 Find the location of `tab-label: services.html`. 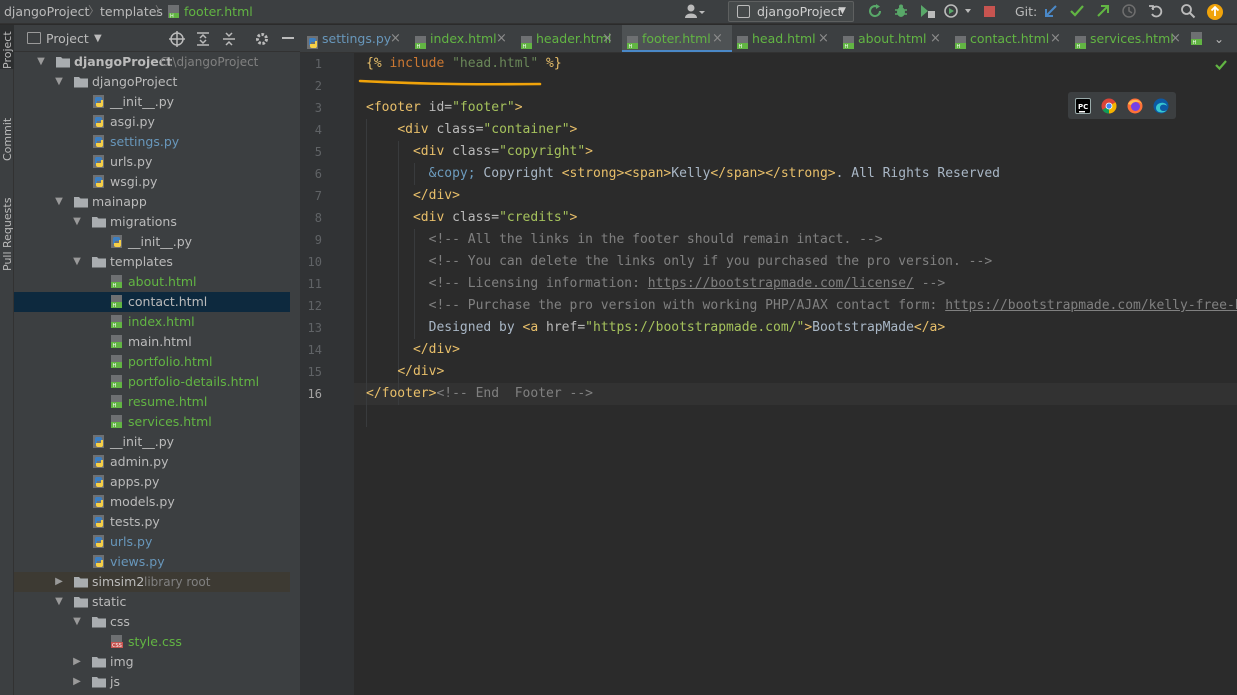

tab-label: services.html is located at coordinates (1132, 38).